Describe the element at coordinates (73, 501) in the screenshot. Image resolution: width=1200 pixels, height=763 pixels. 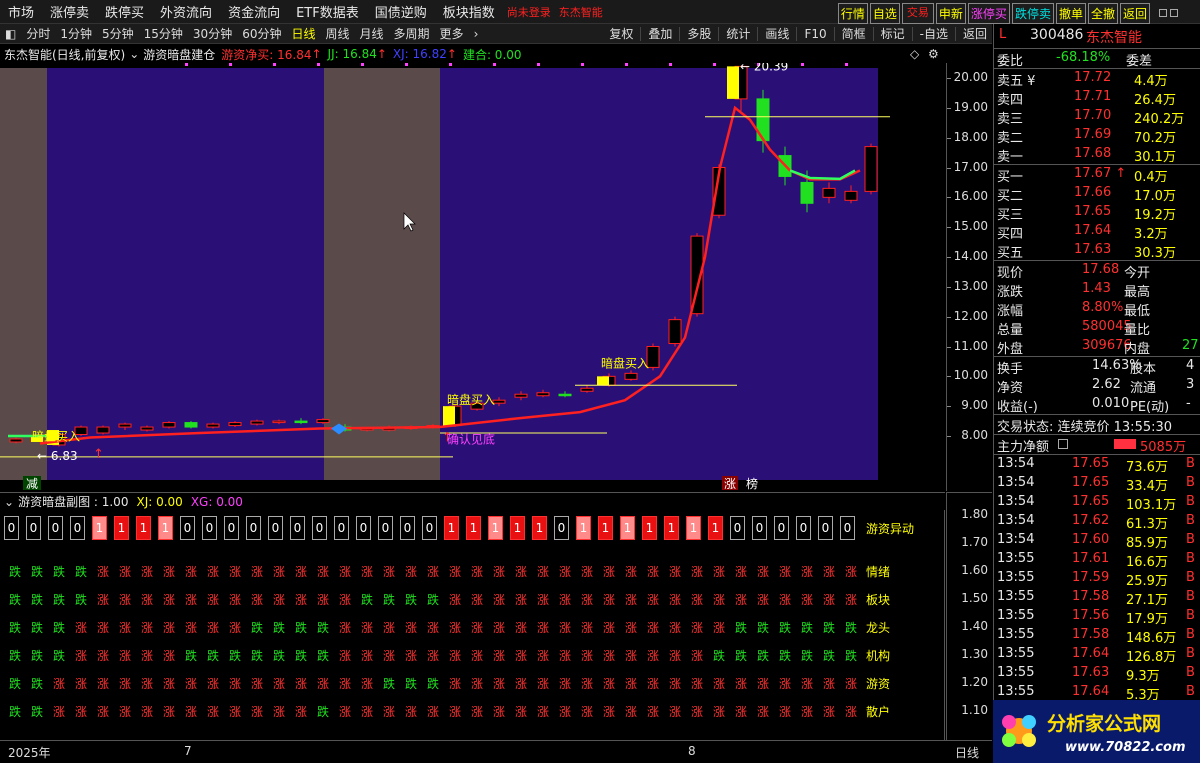
I see `sub-indicator-name: 游资暗盘副图 : 1.00` at that location.